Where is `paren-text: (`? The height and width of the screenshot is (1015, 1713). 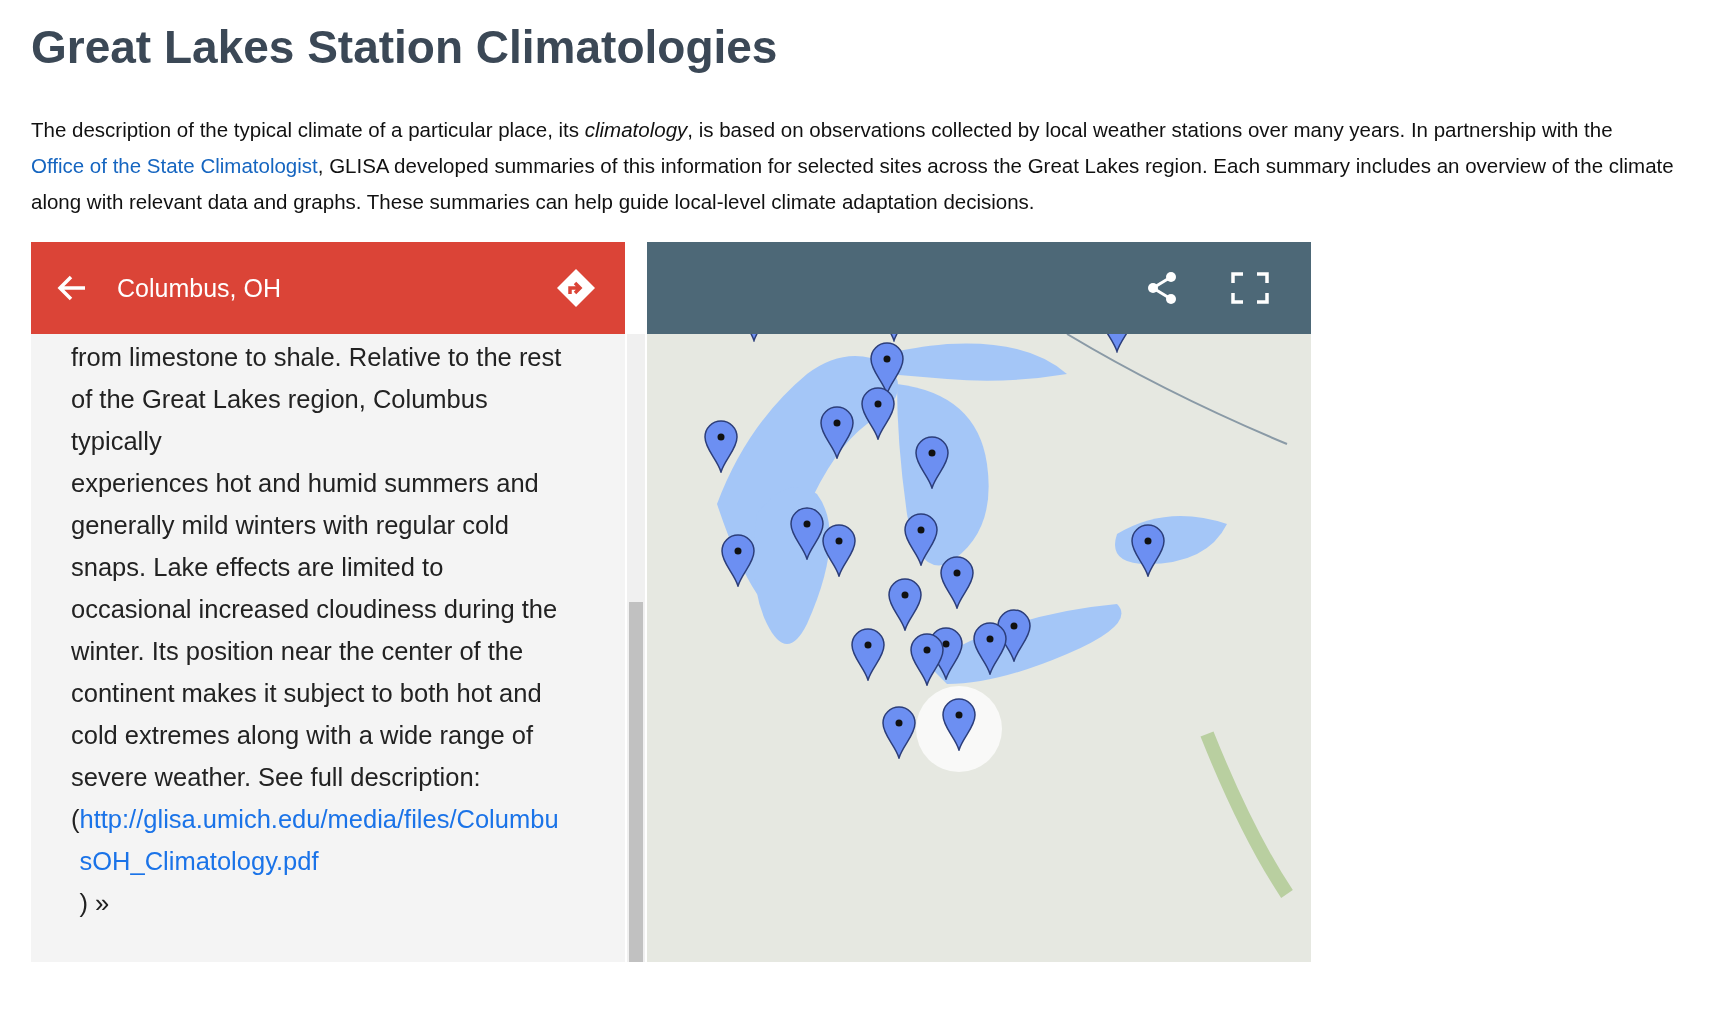 paren-text: ( is located at coordinates (75, 819).